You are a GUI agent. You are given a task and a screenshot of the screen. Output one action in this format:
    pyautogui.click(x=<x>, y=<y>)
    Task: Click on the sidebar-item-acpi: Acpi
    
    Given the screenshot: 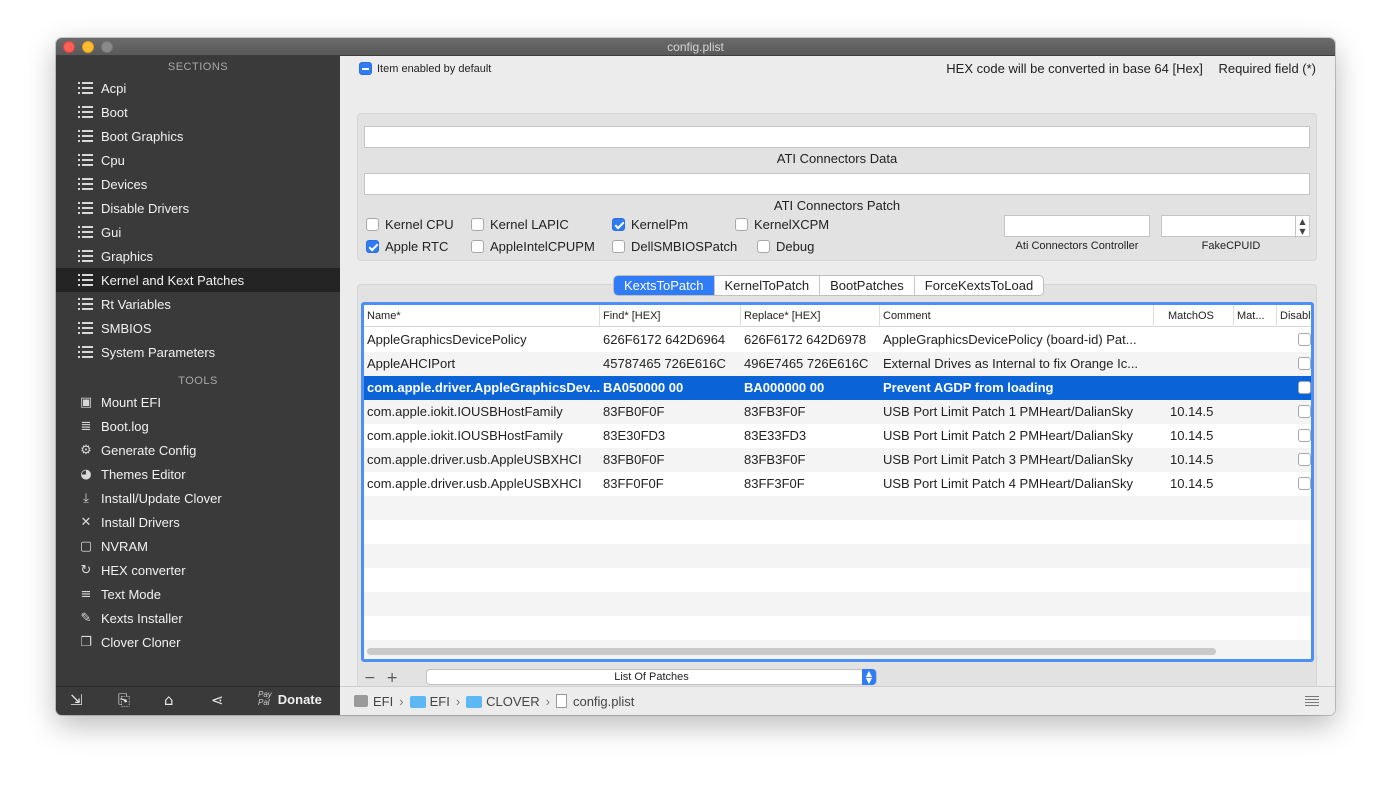 What is the action you would take?
    pyautogui.click(x=198, y=88)
    